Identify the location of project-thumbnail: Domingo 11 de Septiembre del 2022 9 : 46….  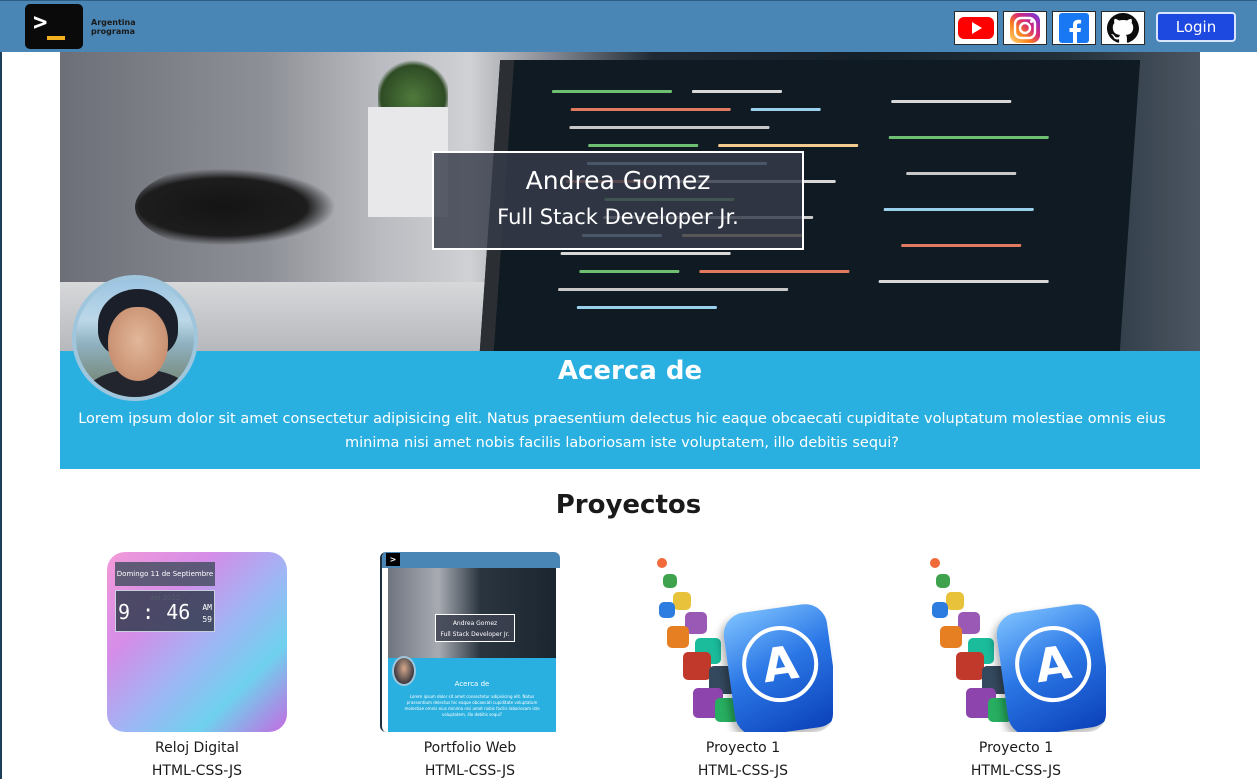
(197, 642).